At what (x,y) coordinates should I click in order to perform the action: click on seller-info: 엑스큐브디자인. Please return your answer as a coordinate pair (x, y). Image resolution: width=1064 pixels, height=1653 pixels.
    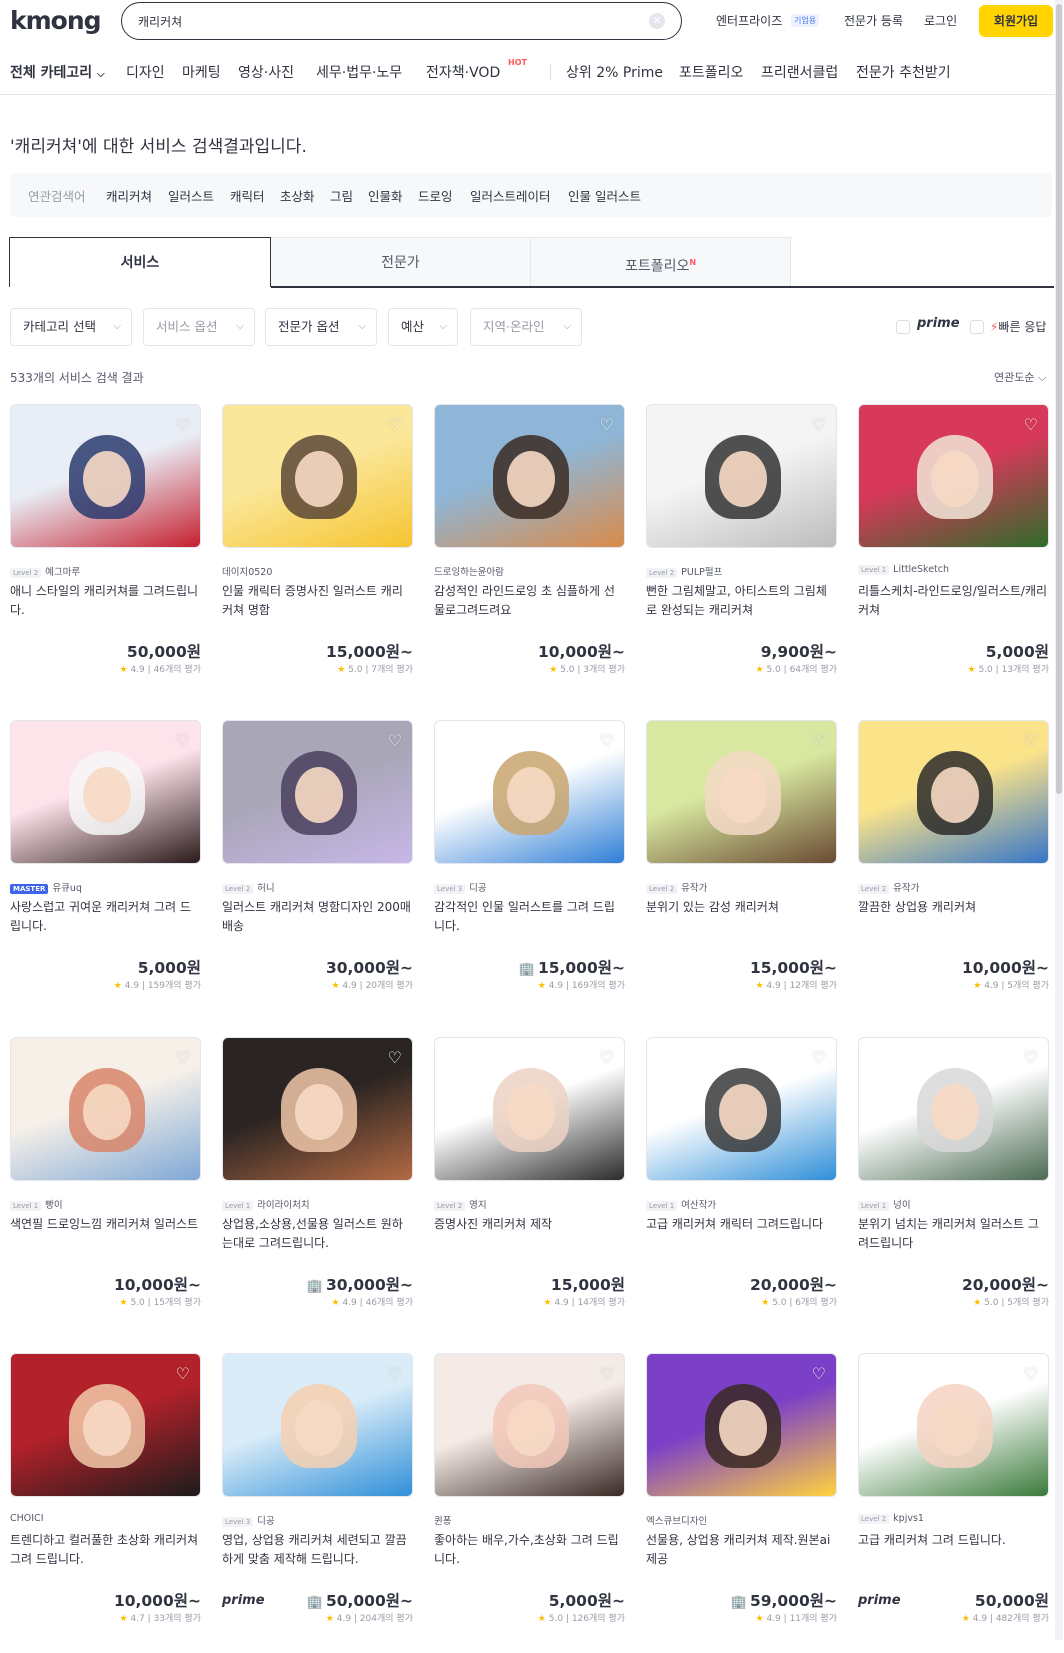
    Looking at the image, I should click on (676, 1520).